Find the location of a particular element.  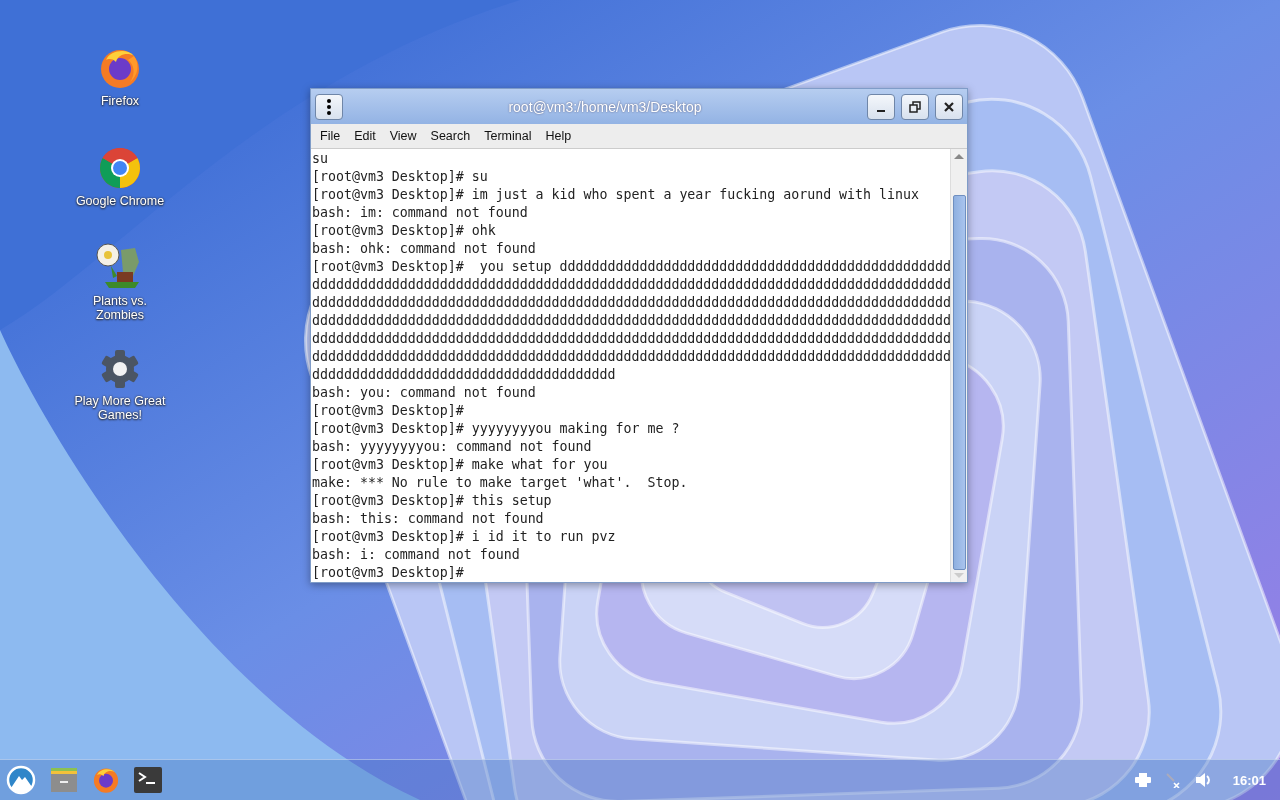

clock: 16:01 is located at coordinates (1249, 780).